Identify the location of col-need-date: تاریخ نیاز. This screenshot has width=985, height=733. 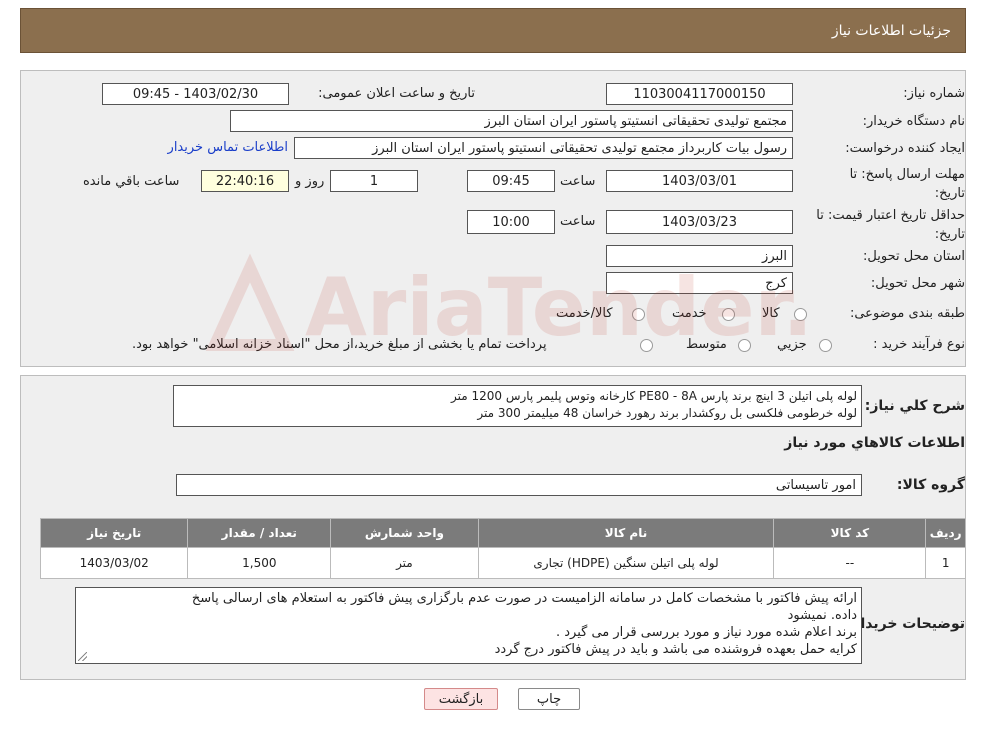
(114, 533).